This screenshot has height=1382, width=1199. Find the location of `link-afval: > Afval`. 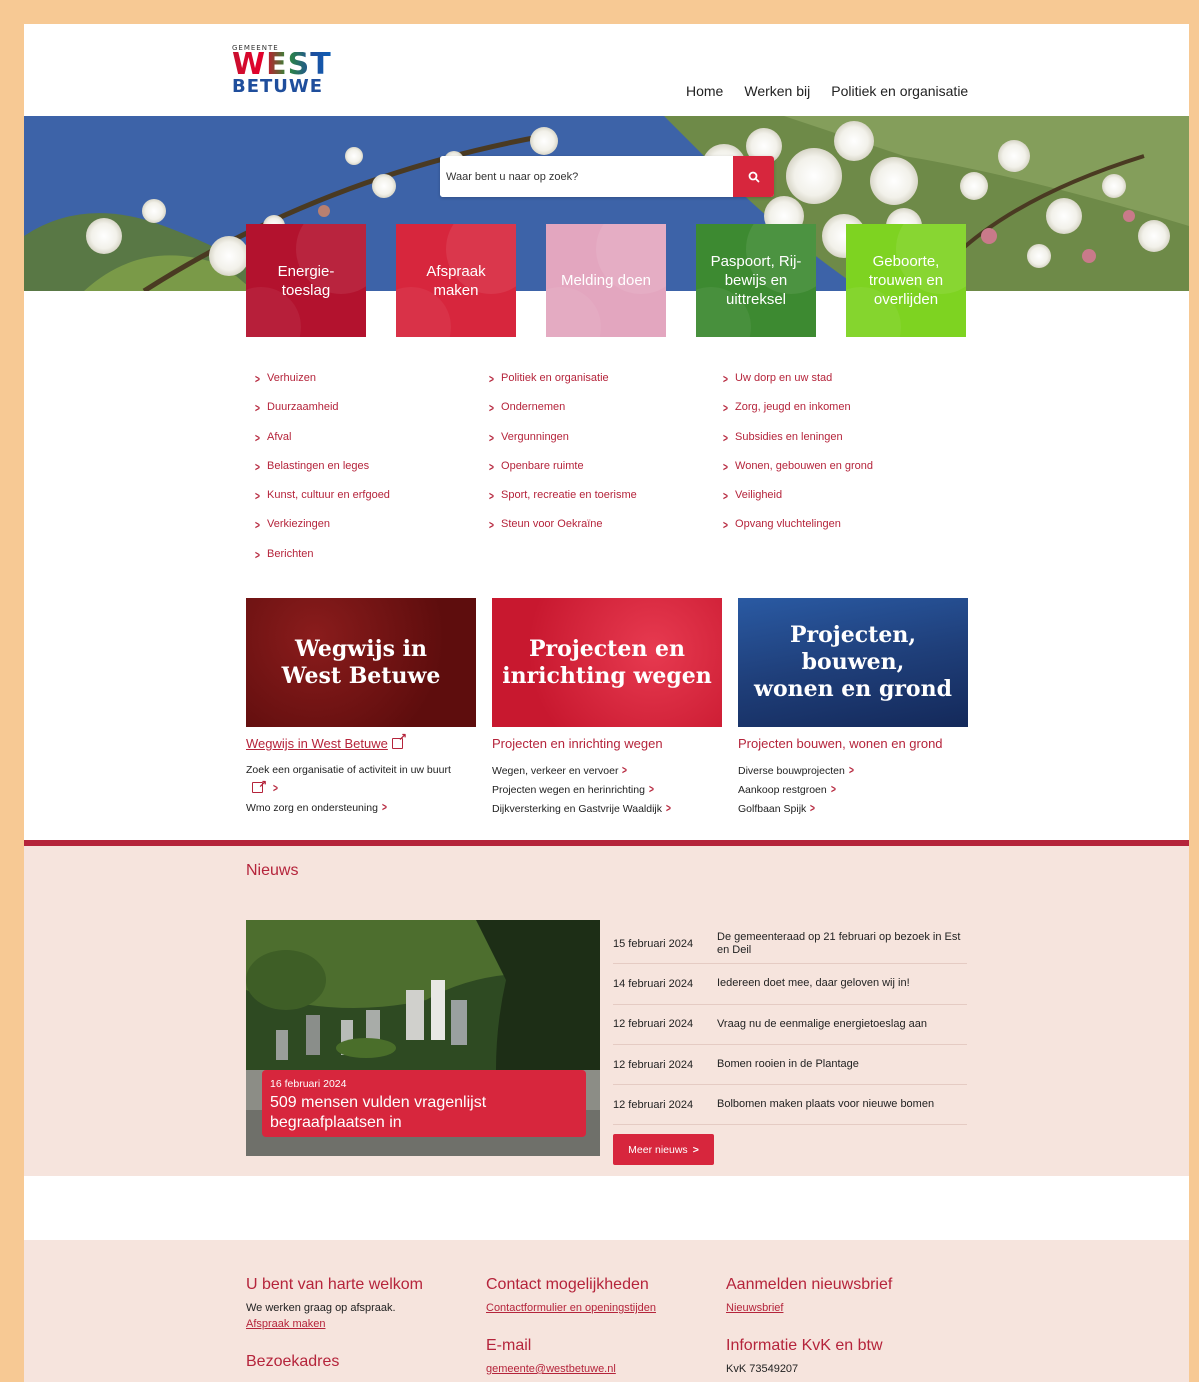

link-afval: > Afval is located at coordinates (371, 445).